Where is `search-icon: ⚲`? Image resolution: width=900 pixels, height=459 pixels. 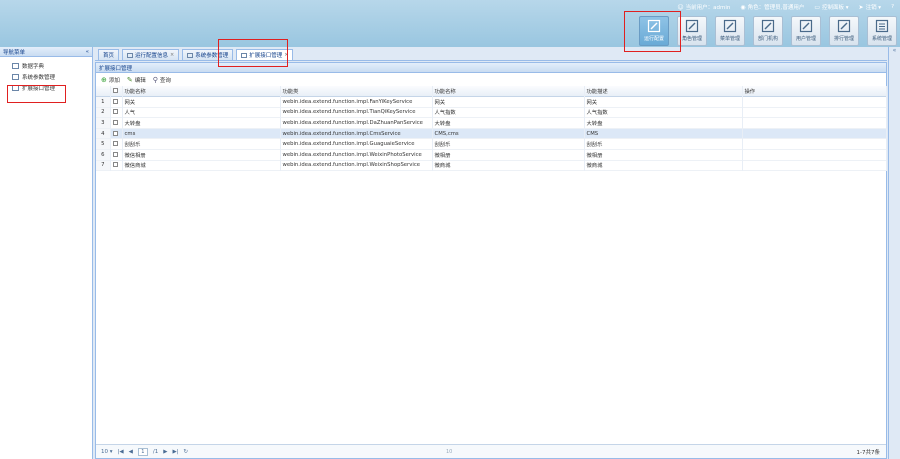
search-icon: ⚲ is located at coordinates (155, 79).